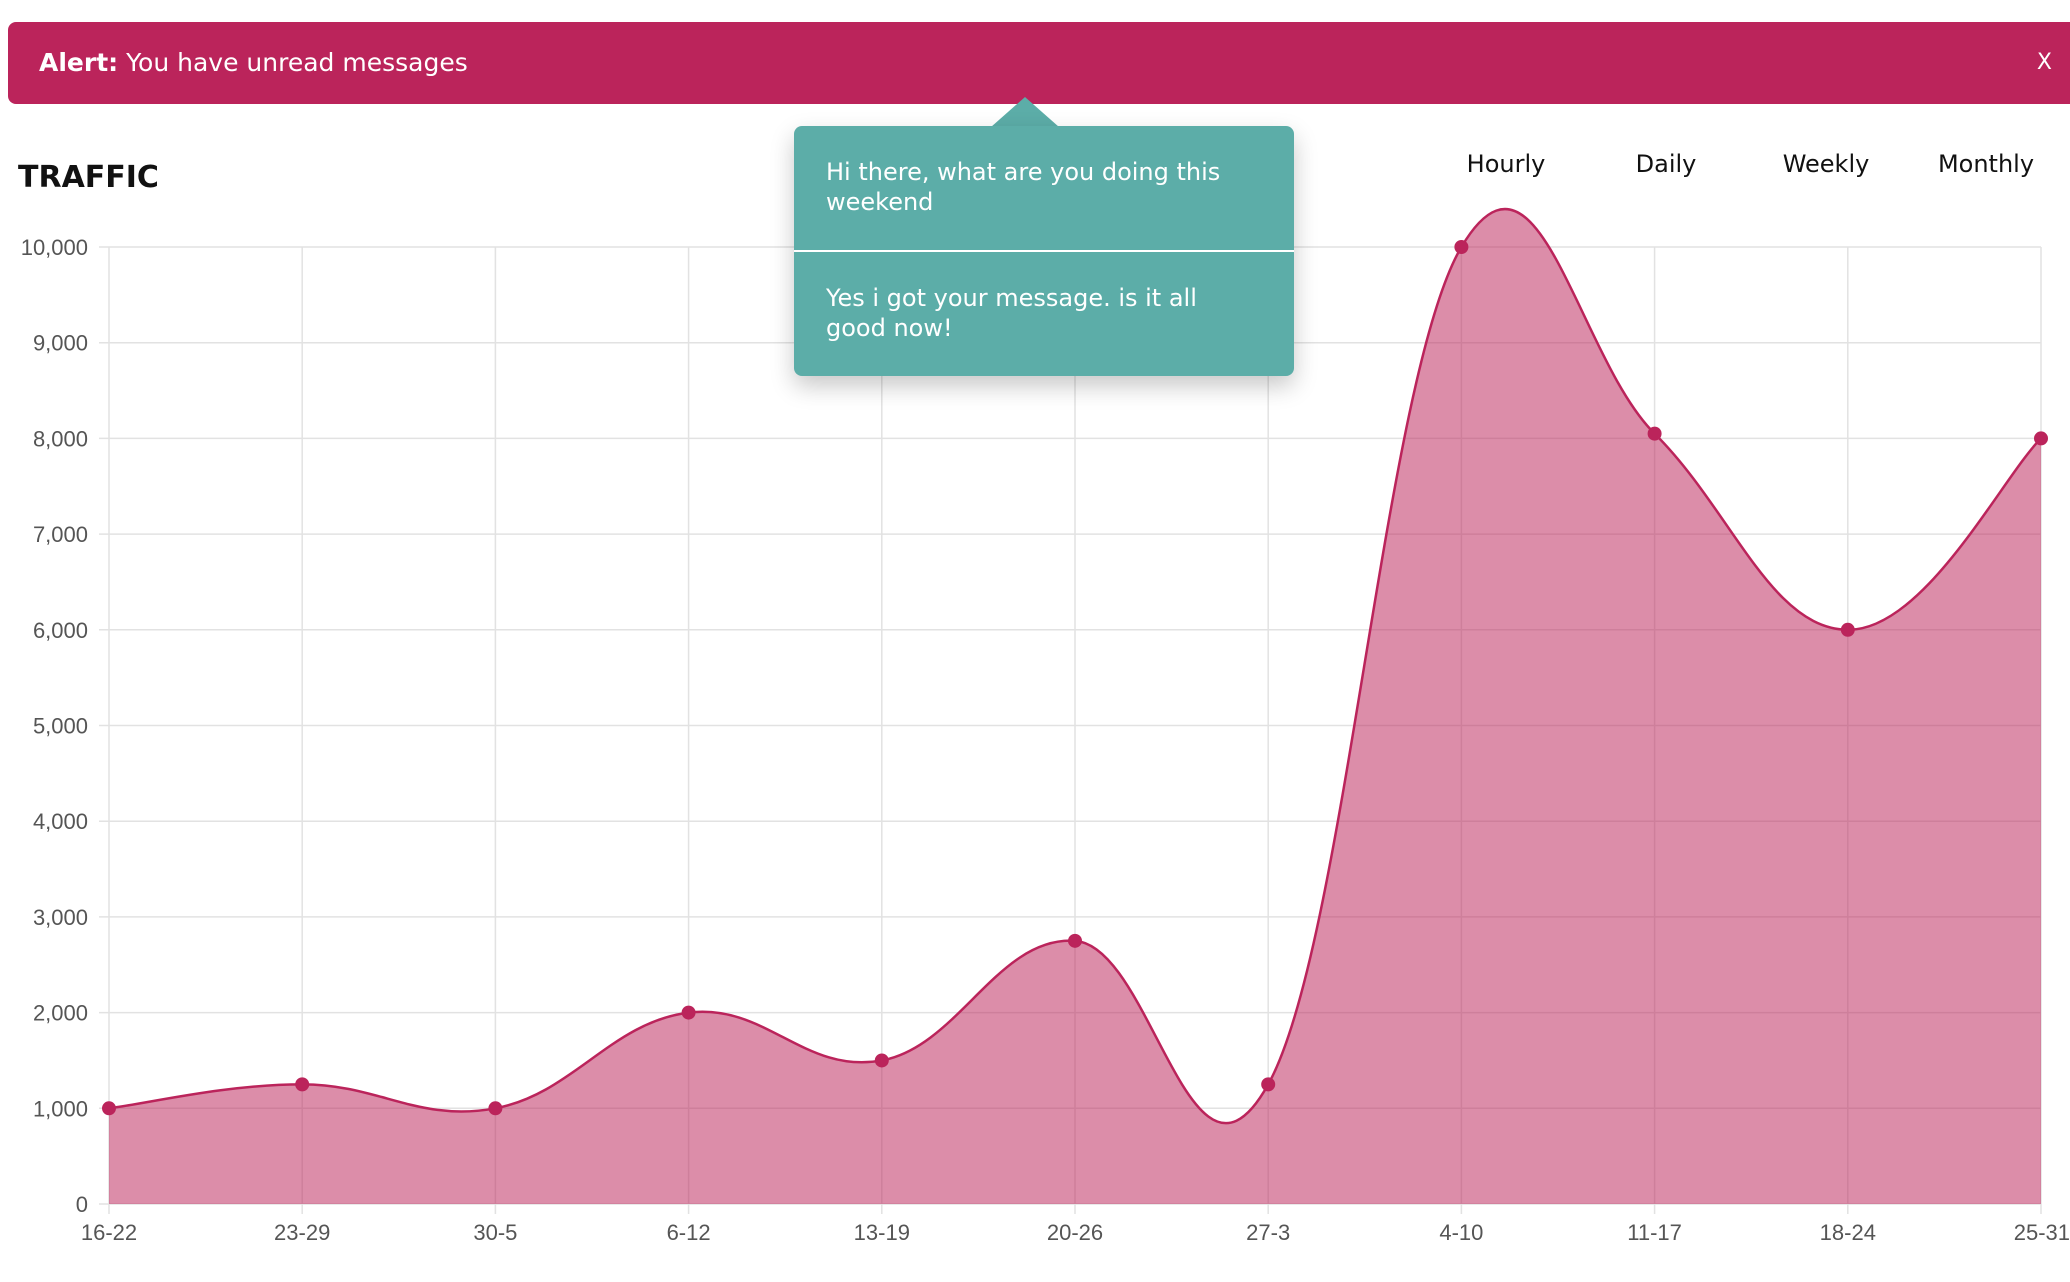 This screenshot has height=1282, width=2070. What do you see at coordinates (88, 177) in the screenshot?
I see `traffic-title: TRAFFIC` at bounding box center [88, 177].